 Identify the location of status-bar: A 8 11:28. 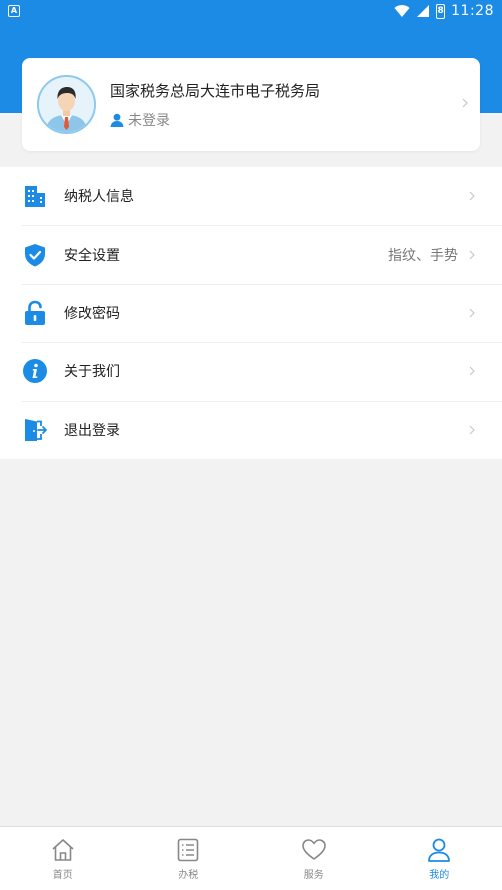
(251, 12).